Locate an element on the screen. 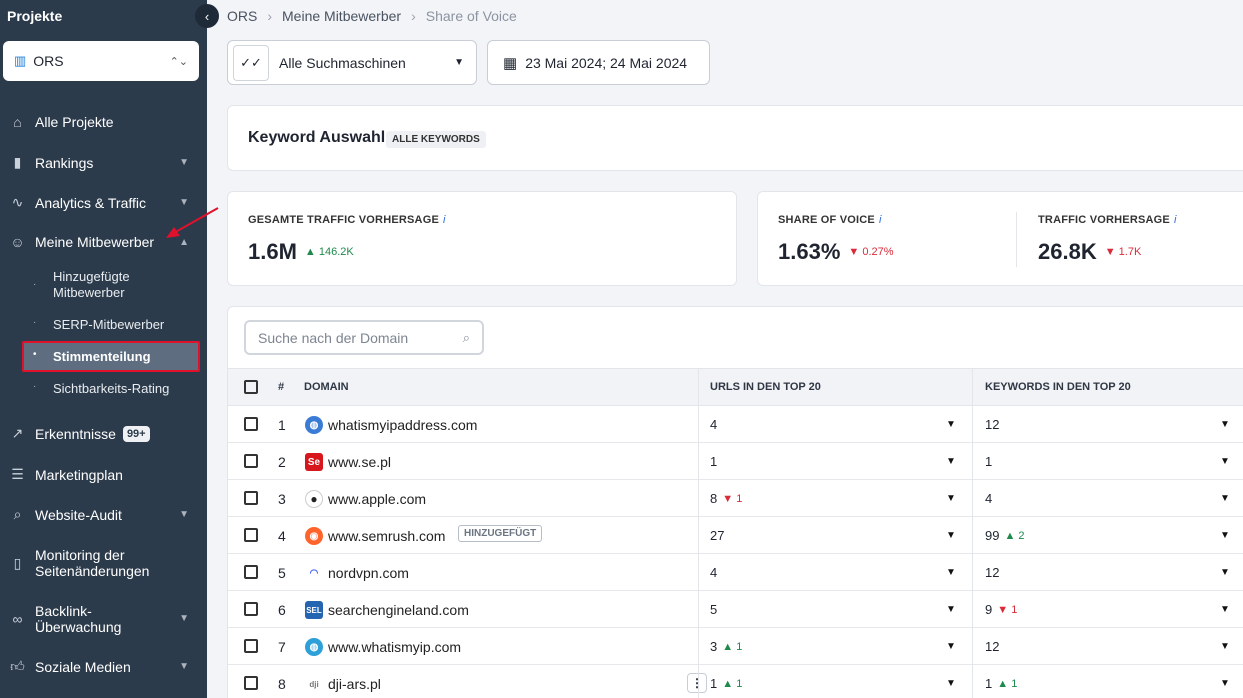 The height and width of the screenshot is (698, 1243). search-engine-dropdown: ✓✓ Alle Suchmaschinen ▼ is located at coordinates (352, 62).